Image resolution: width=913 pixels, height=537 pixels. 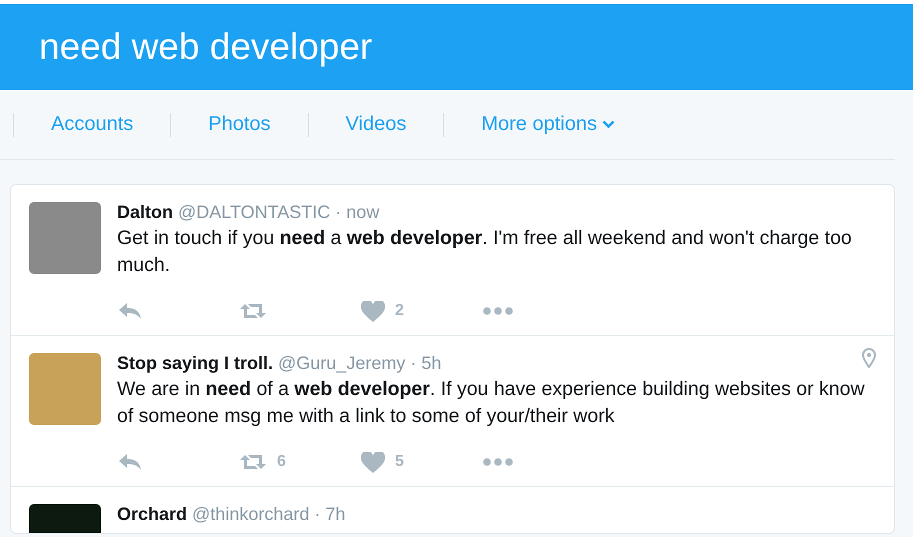 What do you see at coordinates (195, 363) in the screenshot?
I see `user-name: Stop saying I troll.` at bounding box center [195, 363].